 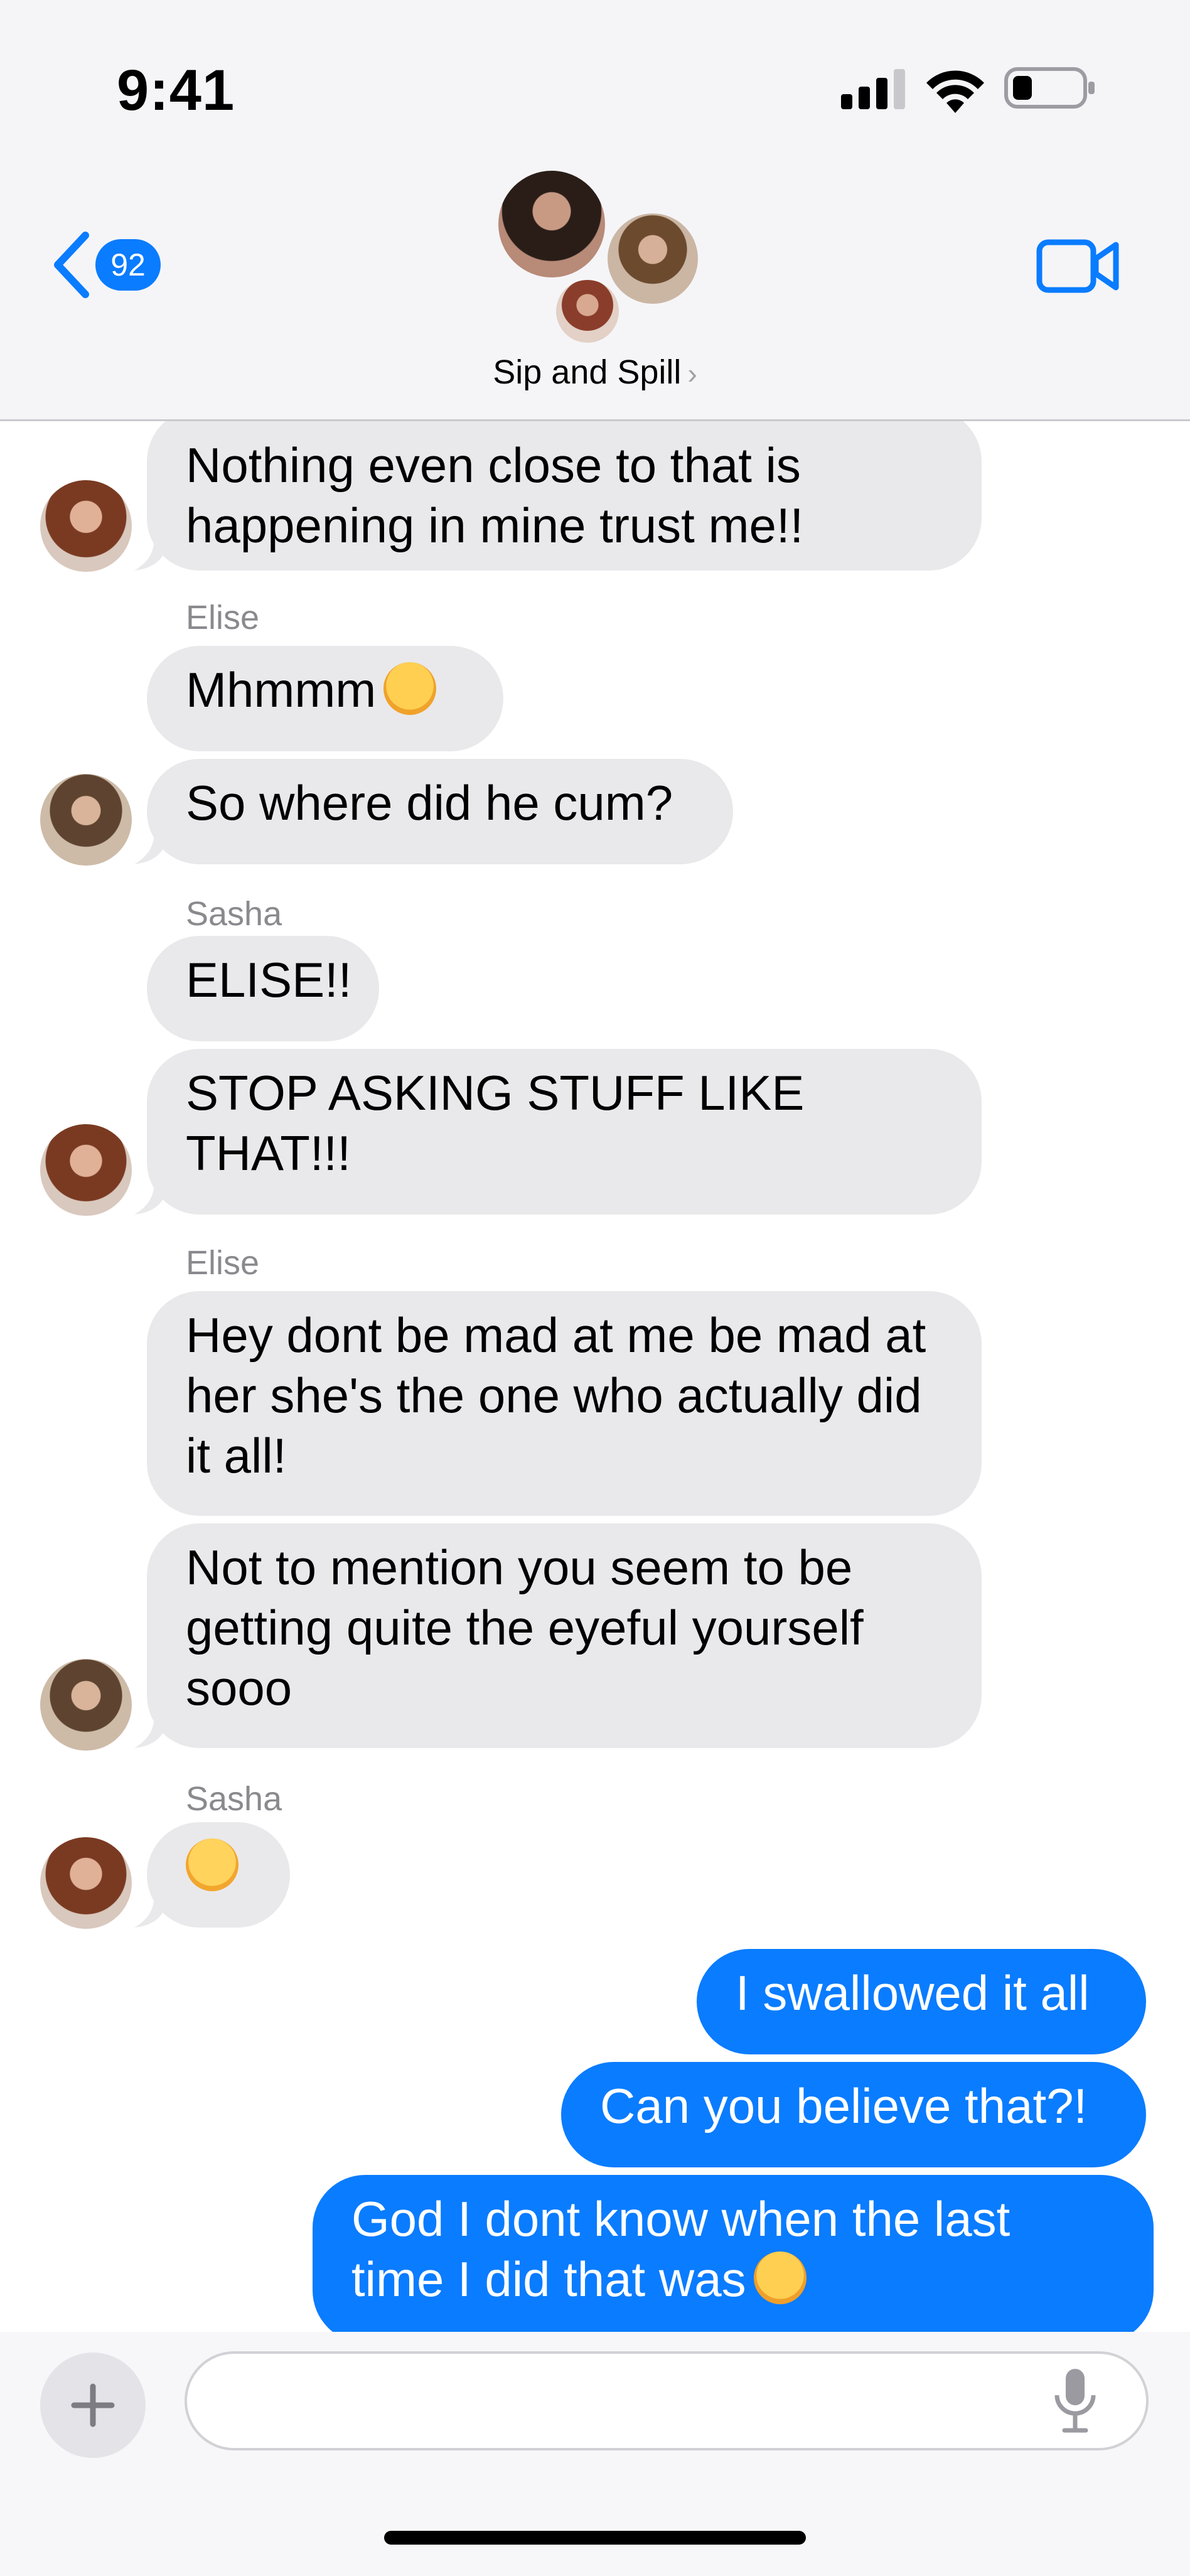 What do you see at coordinates (667, 2400) in the screenshot?
I see `message-input` at bounding box center [667, 2400].